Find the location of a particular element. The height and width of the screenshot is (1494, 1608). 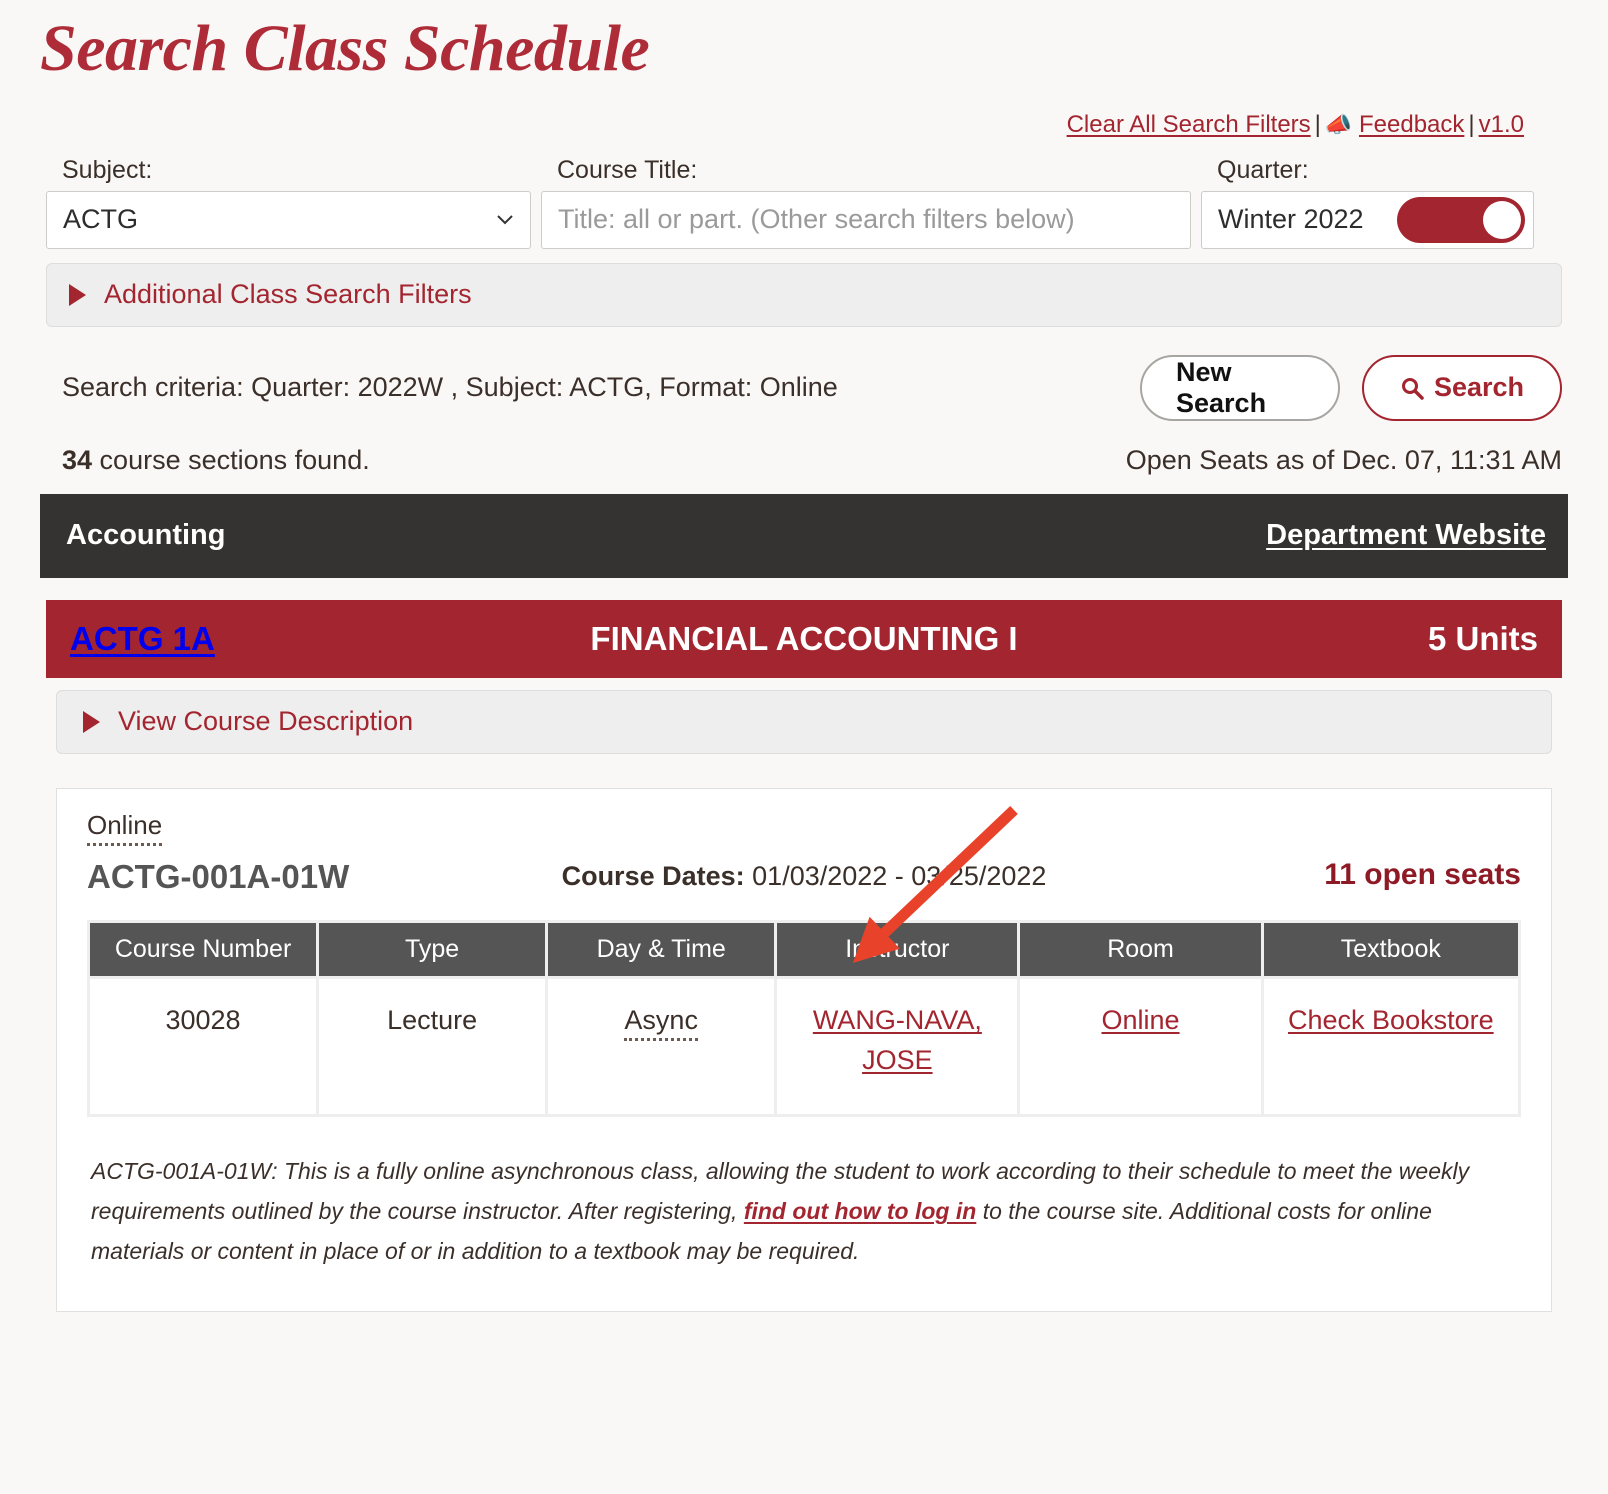

subject-label: Subject: is located at coordinates (107, 169).